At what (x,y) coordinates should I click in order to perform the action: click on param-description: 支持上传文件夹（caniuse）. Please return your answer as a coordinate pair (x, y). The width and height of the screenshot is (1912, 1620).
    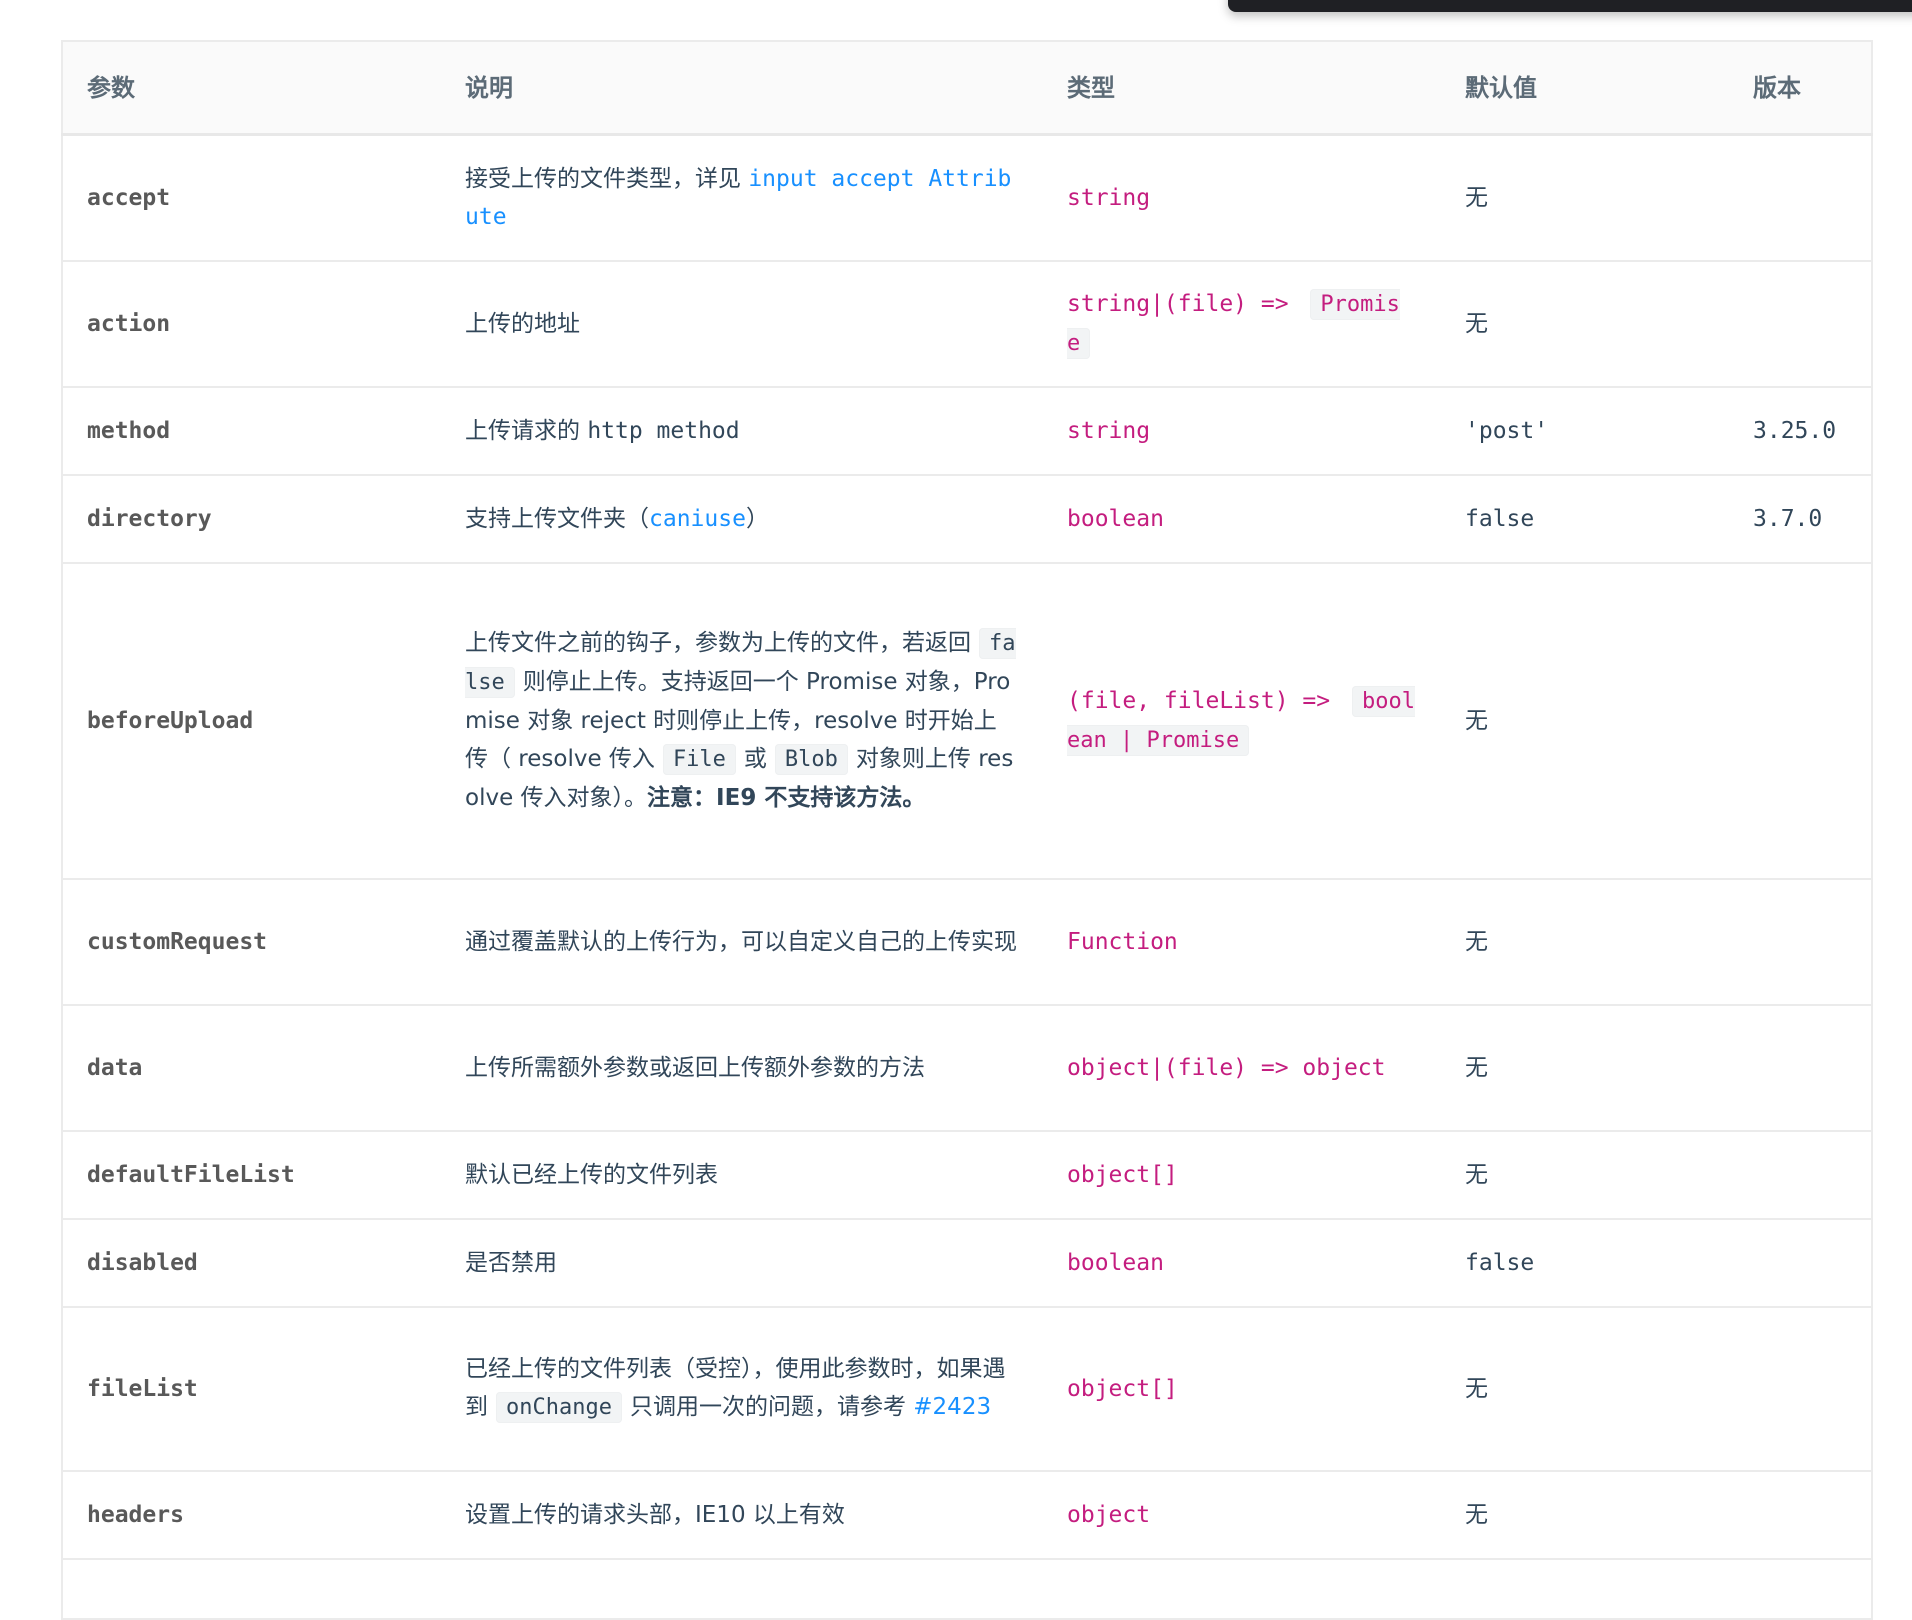
    Looking at the image, I should click on (742, 519).